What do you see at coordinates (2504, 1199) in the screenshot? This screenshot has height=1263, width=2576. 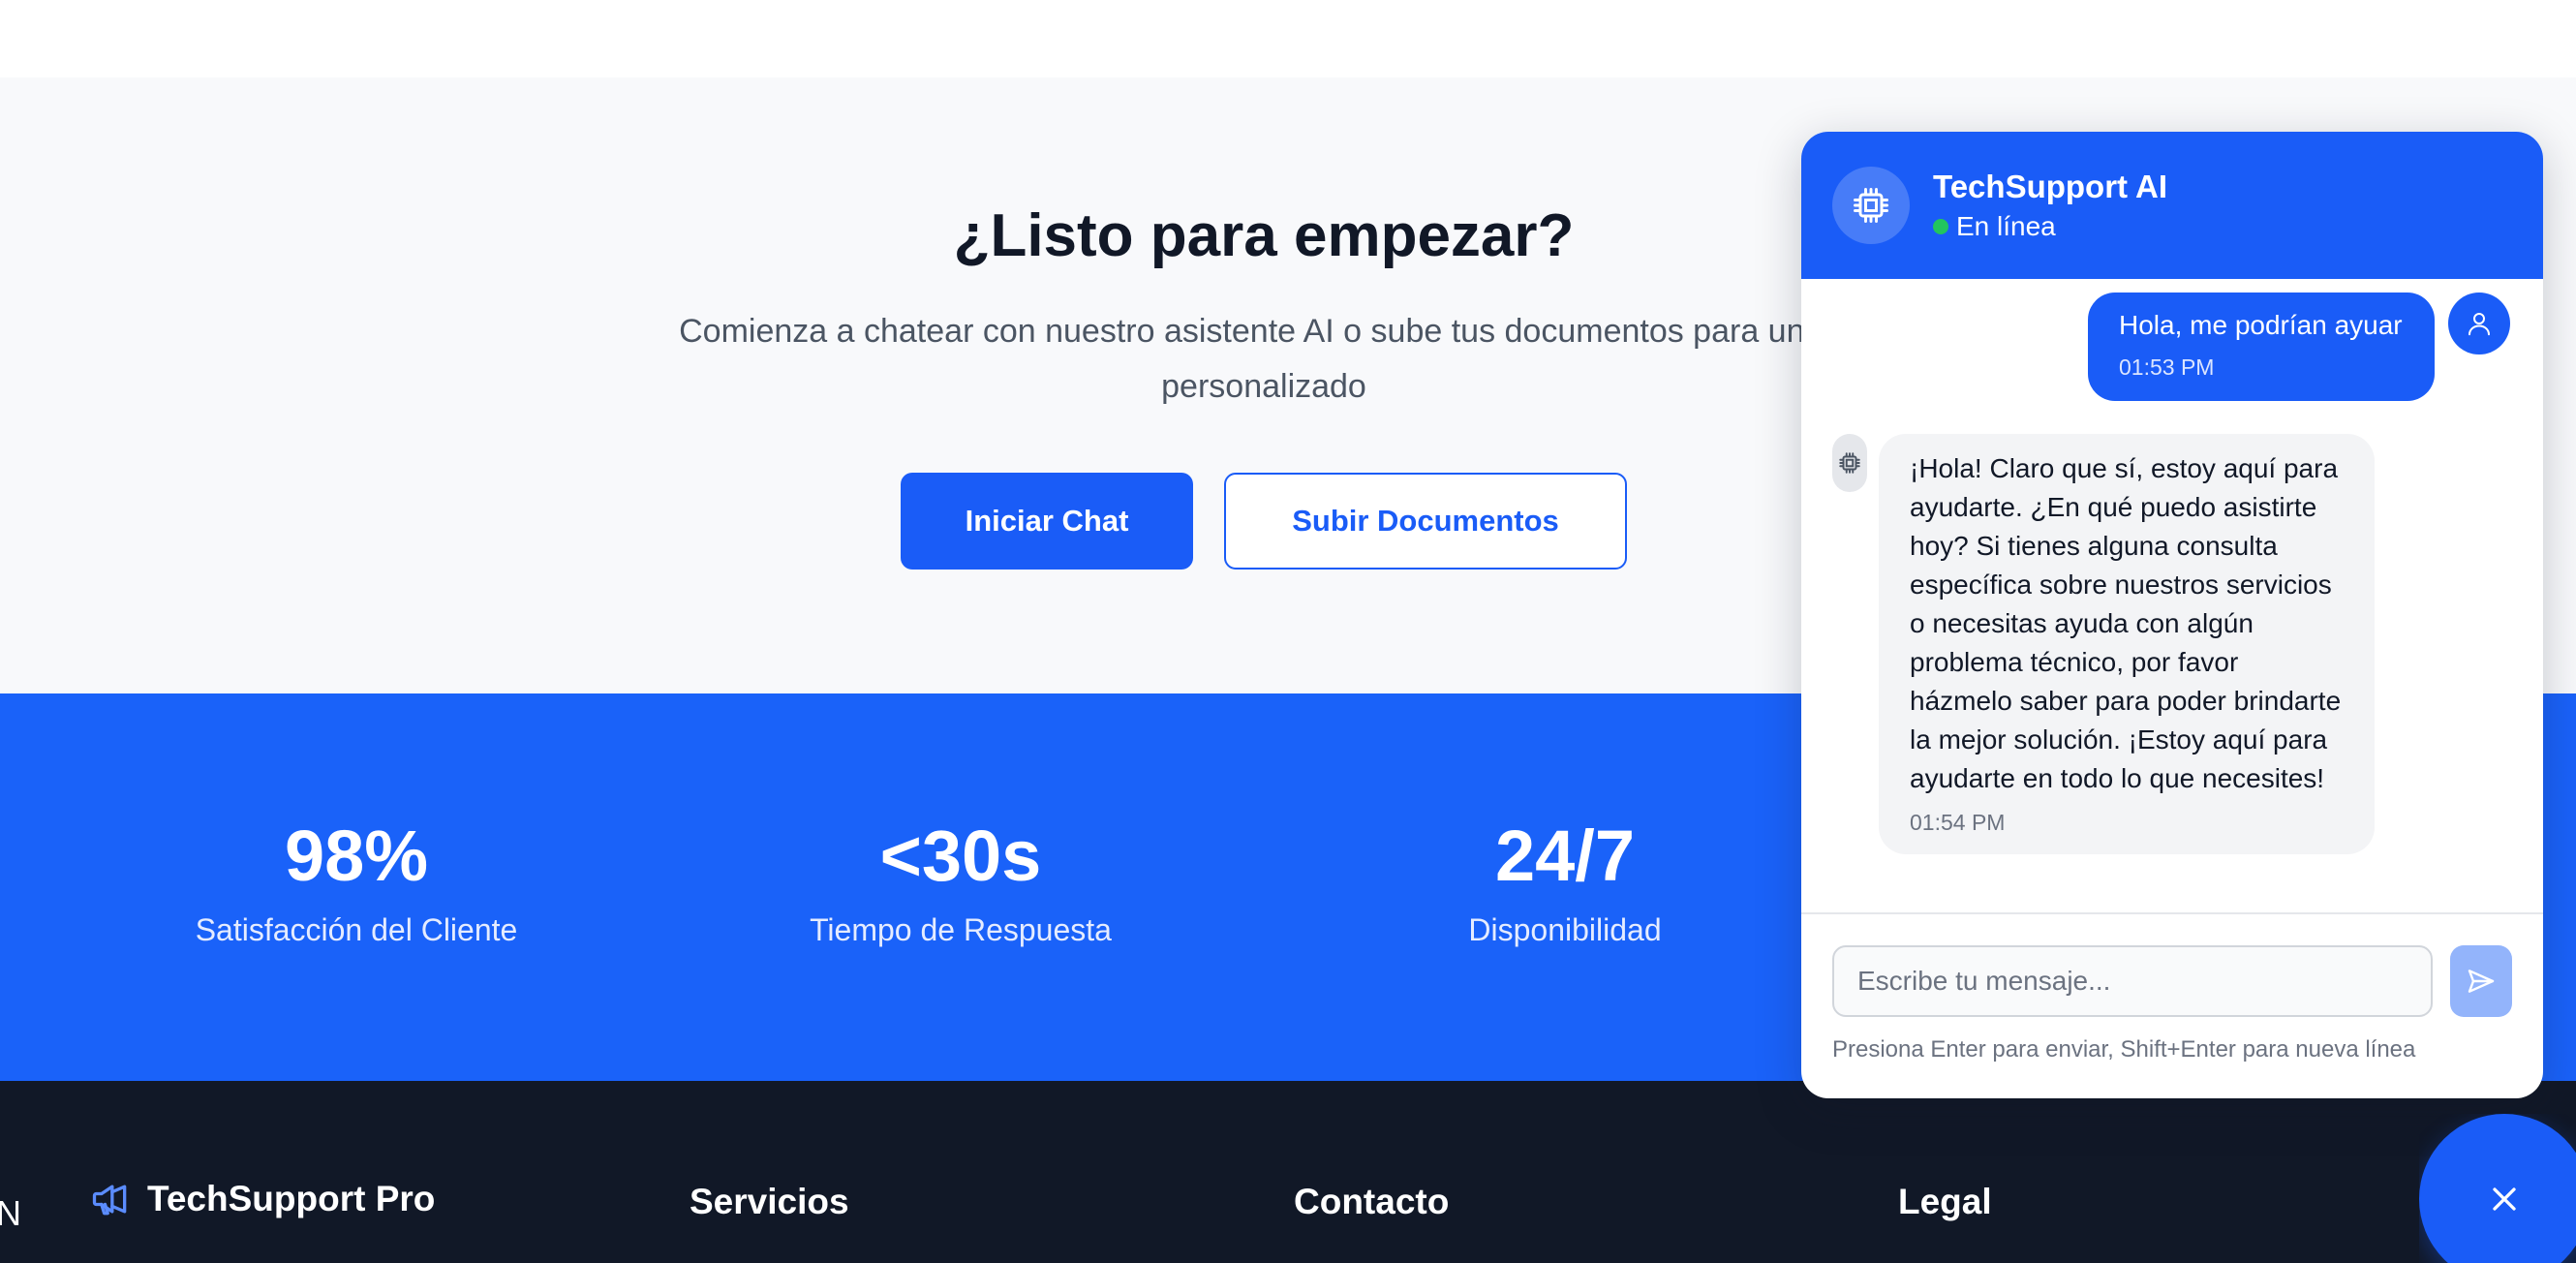 I see `close-icon` at bounding box center [2504, 1199].